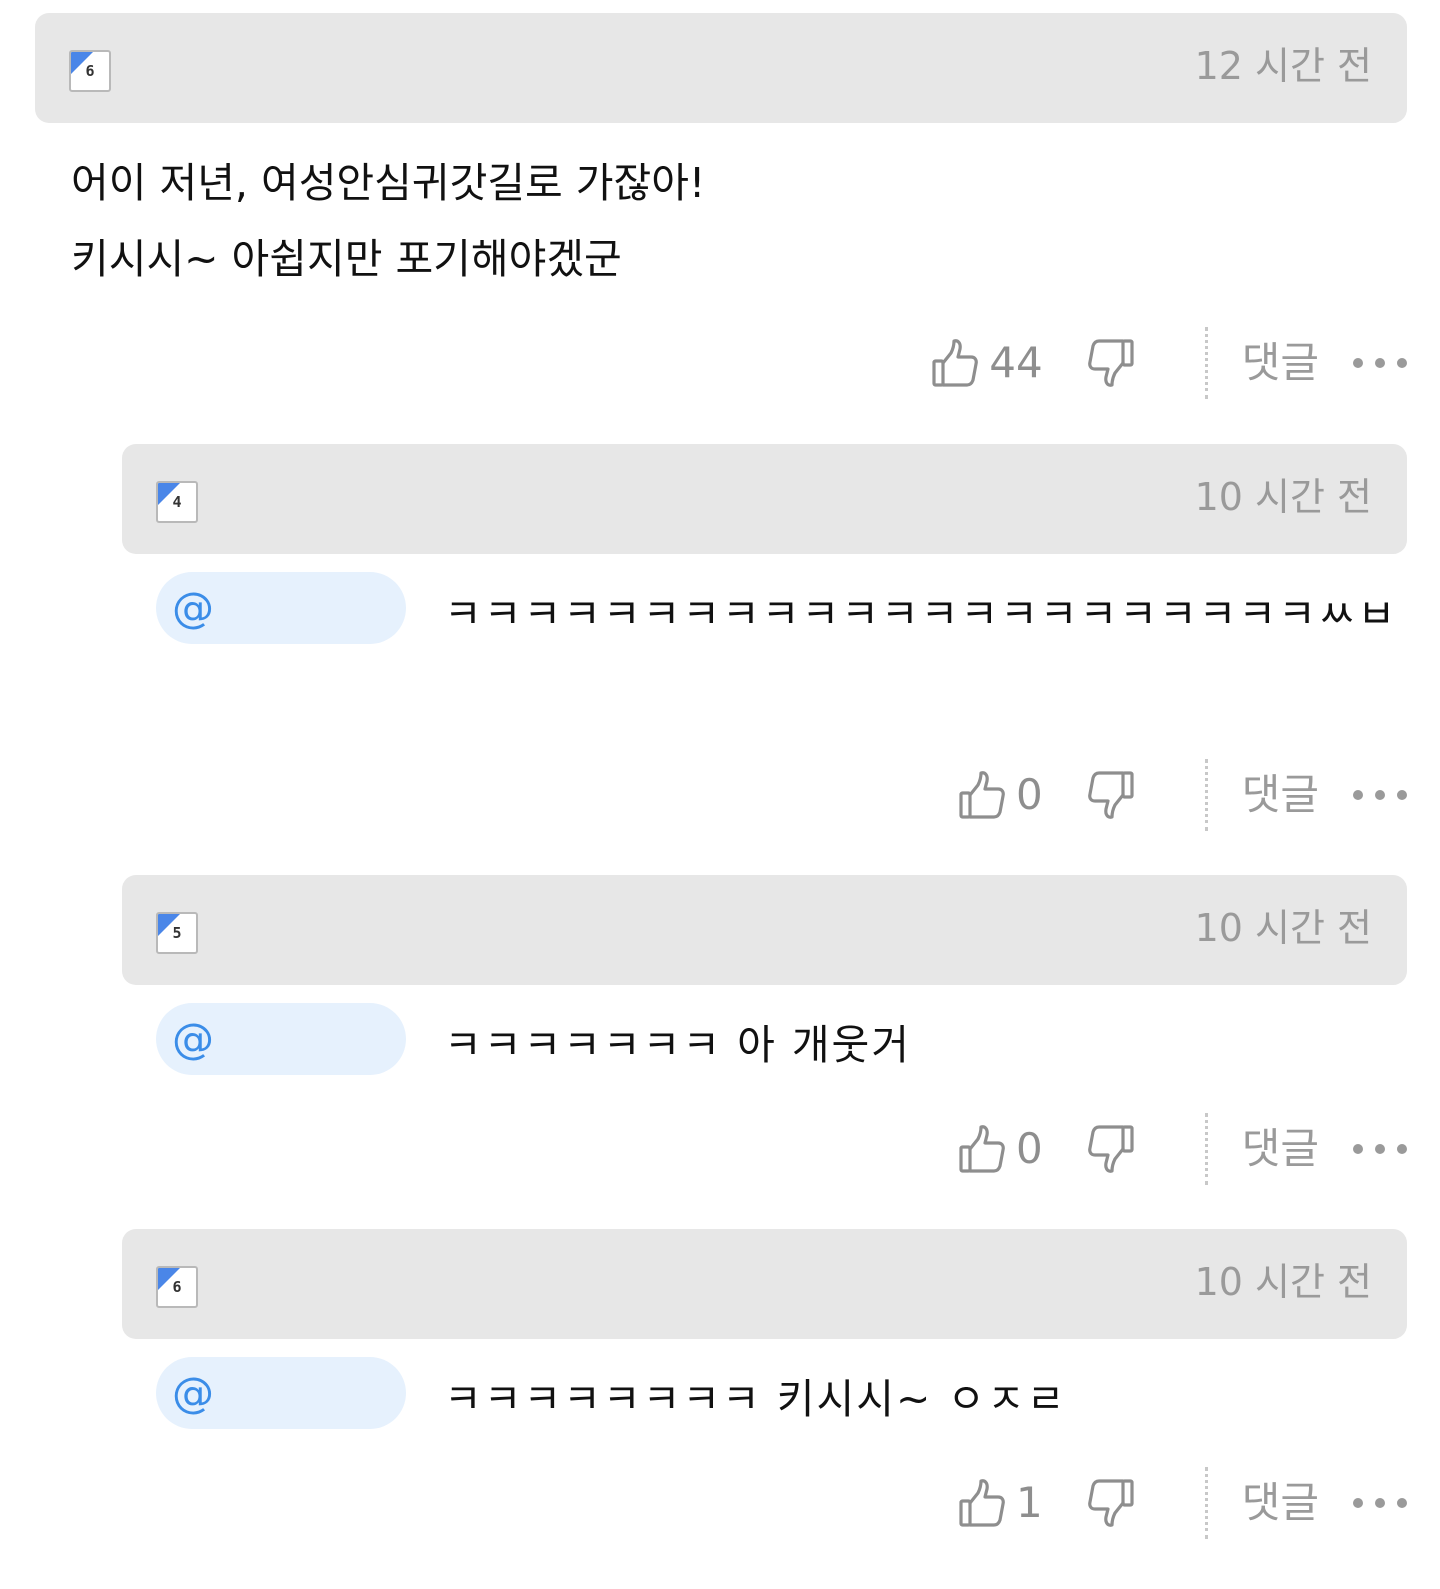 Image resolution: width=1440 pixels, height=1589 pixels. I want to click on level-number: 5, so click(177, 933).